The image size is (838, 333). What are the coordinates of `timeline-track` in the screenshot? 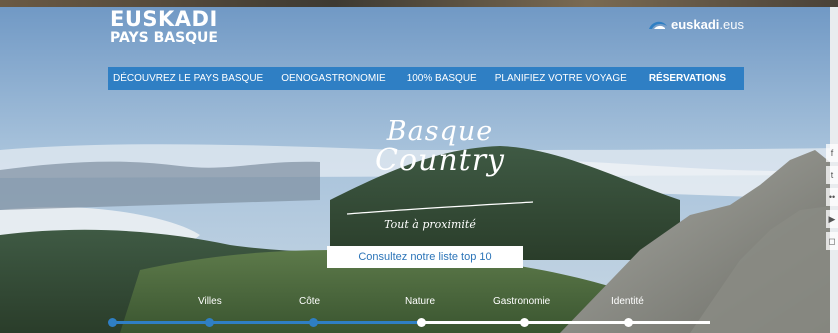 It's located at (409, 322).